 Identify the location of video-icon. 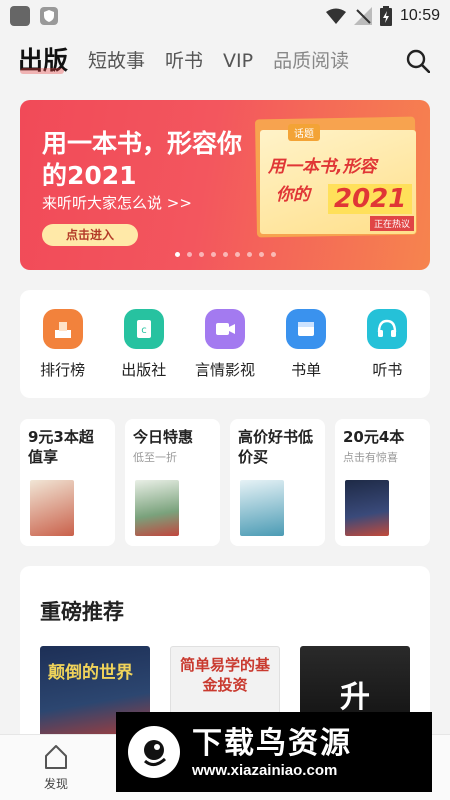
(224, 328).